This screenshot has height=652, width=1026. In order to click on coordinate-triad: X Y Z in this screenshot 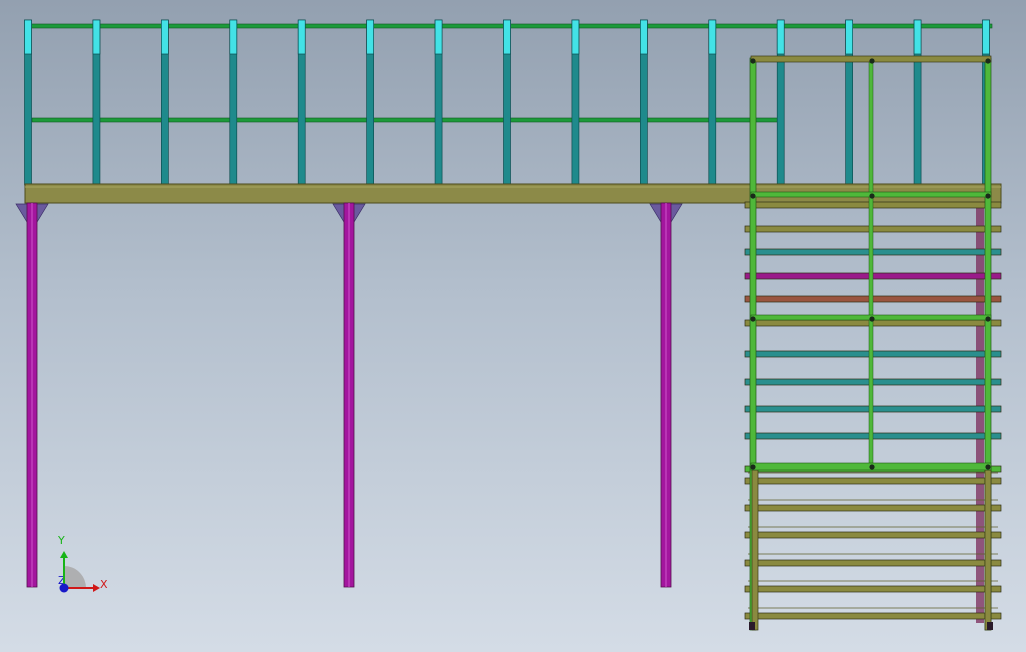, I will do `click(82, 563)`.